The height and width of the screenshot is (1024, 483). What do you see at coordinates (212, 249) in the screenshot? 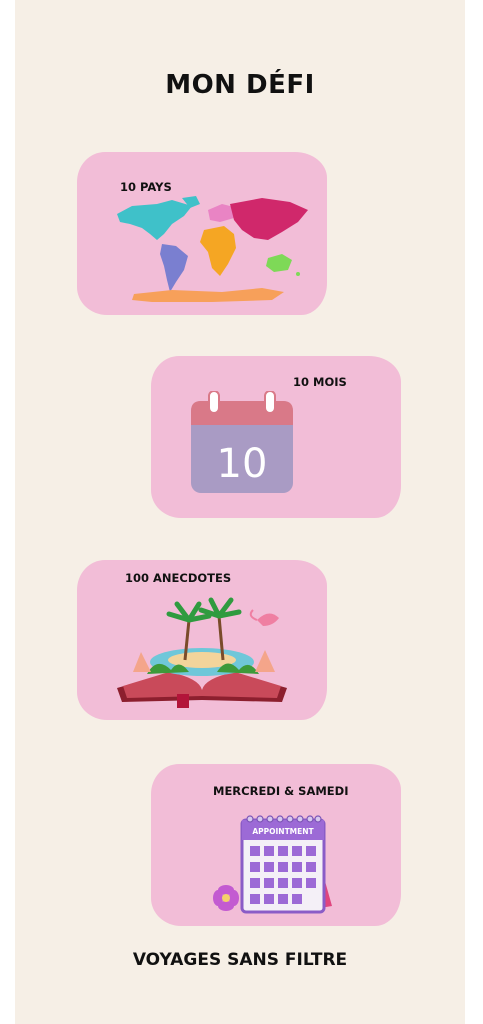
I see `world-map-icon` at bounding box center [212, 249].